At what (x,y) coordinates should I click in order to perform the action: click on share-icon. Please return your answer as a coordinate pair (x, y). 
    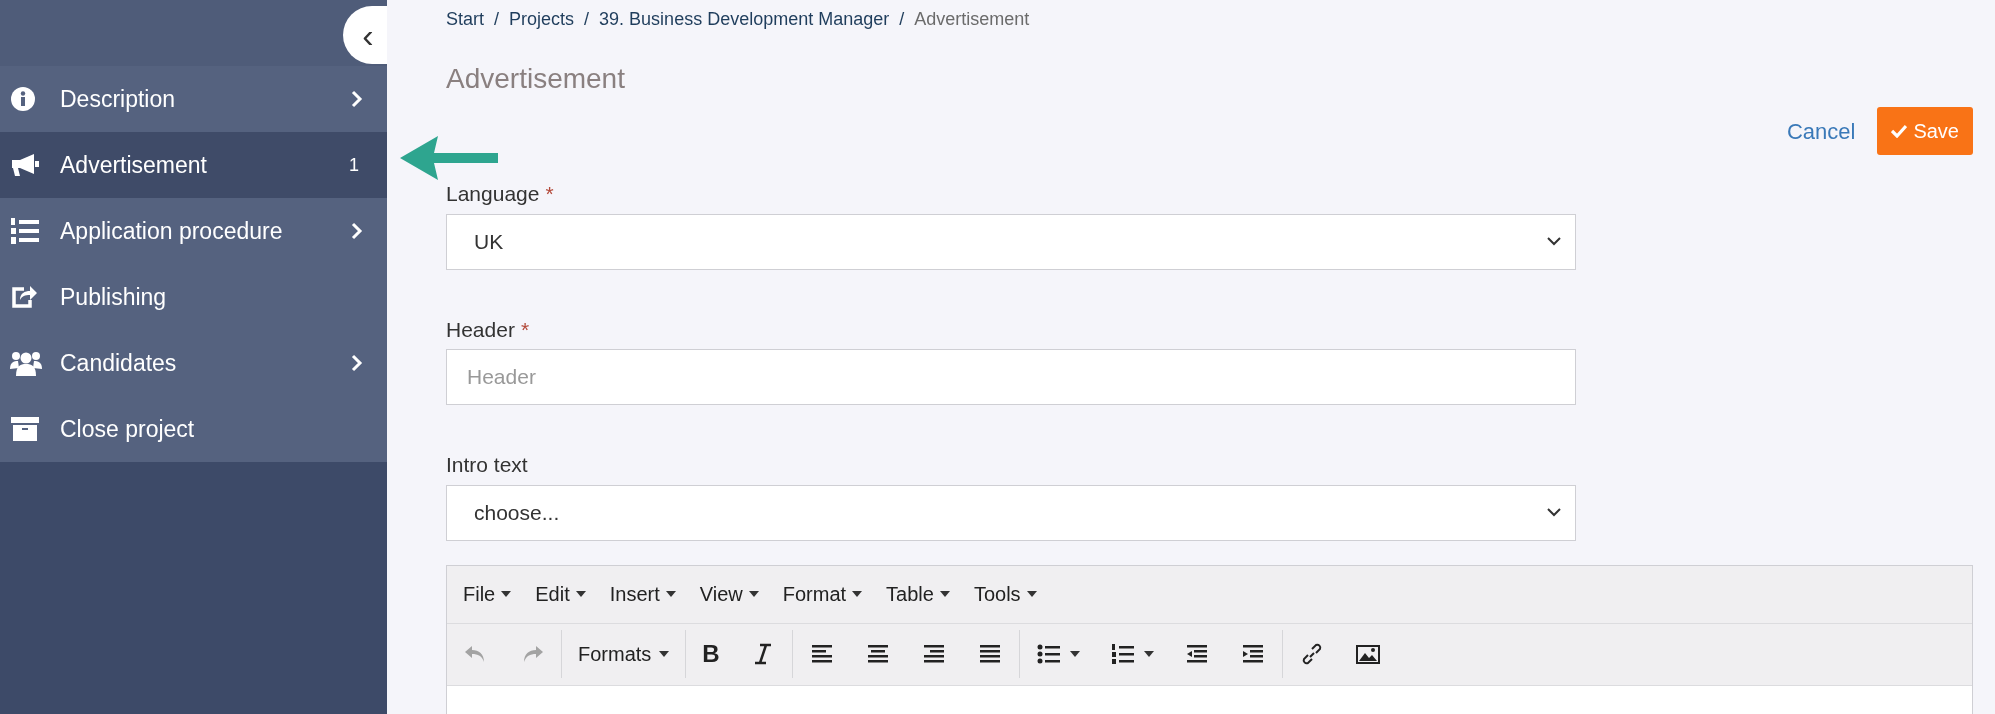
    Looking at the image, I should click on (24, 297).